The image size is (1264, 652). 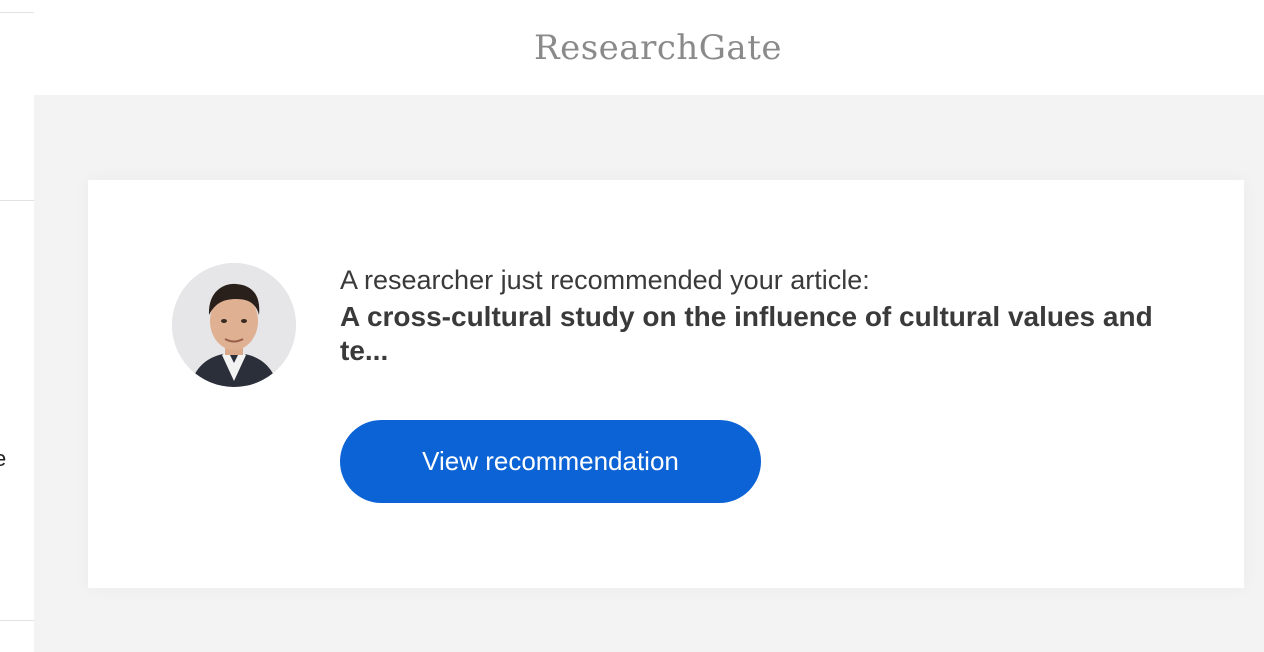 I want to click on person-avatar-icon, so click(x=234, y=325).